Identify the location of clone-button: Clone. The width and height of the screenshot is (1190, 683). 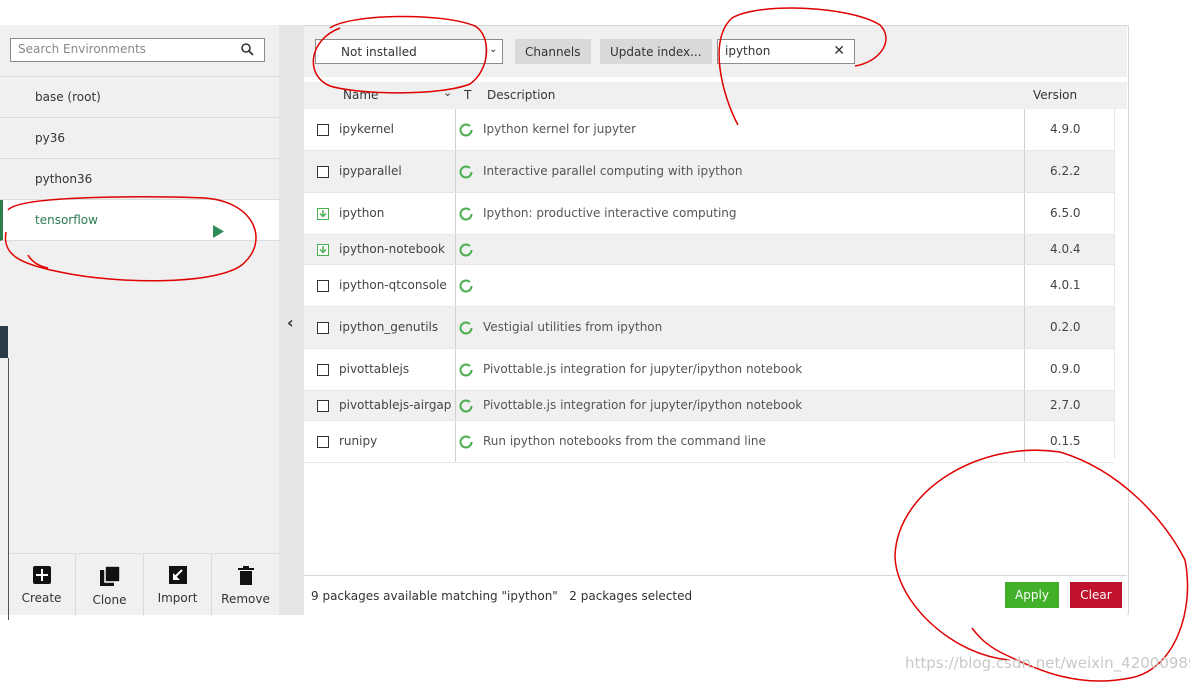
(110, 585).